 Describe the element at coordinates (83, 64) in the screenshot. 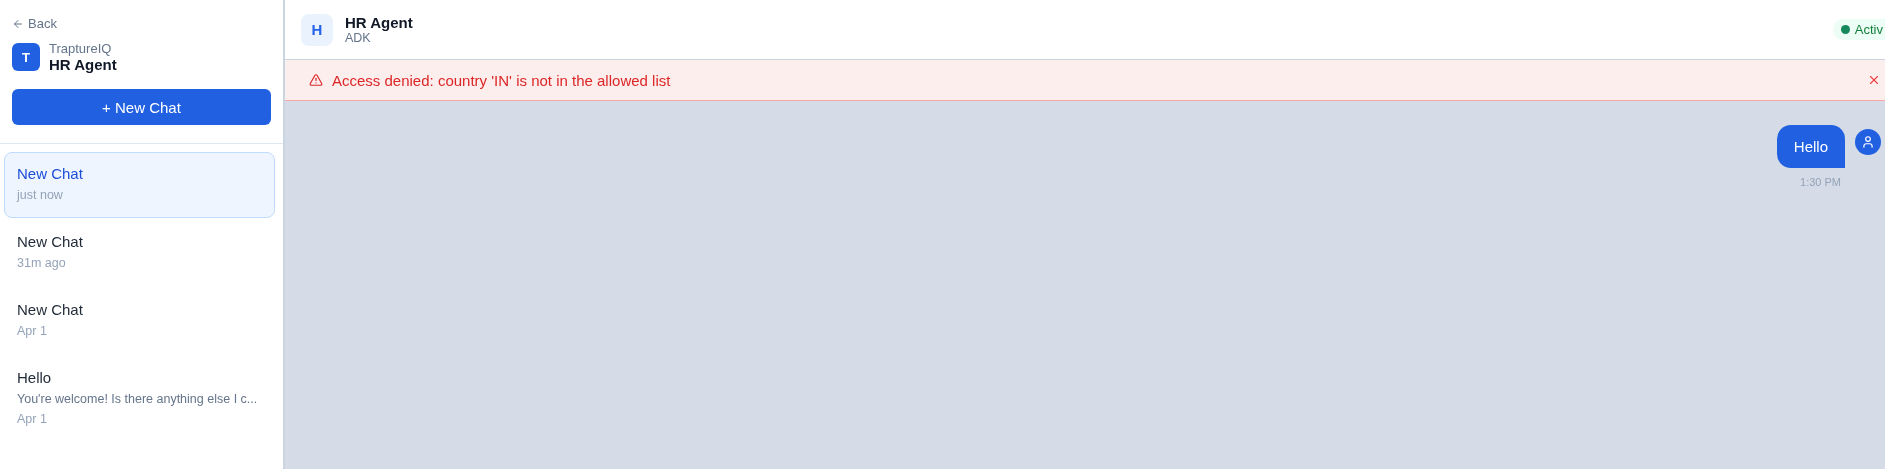

I see `agent-name: HR Agent` at that location.